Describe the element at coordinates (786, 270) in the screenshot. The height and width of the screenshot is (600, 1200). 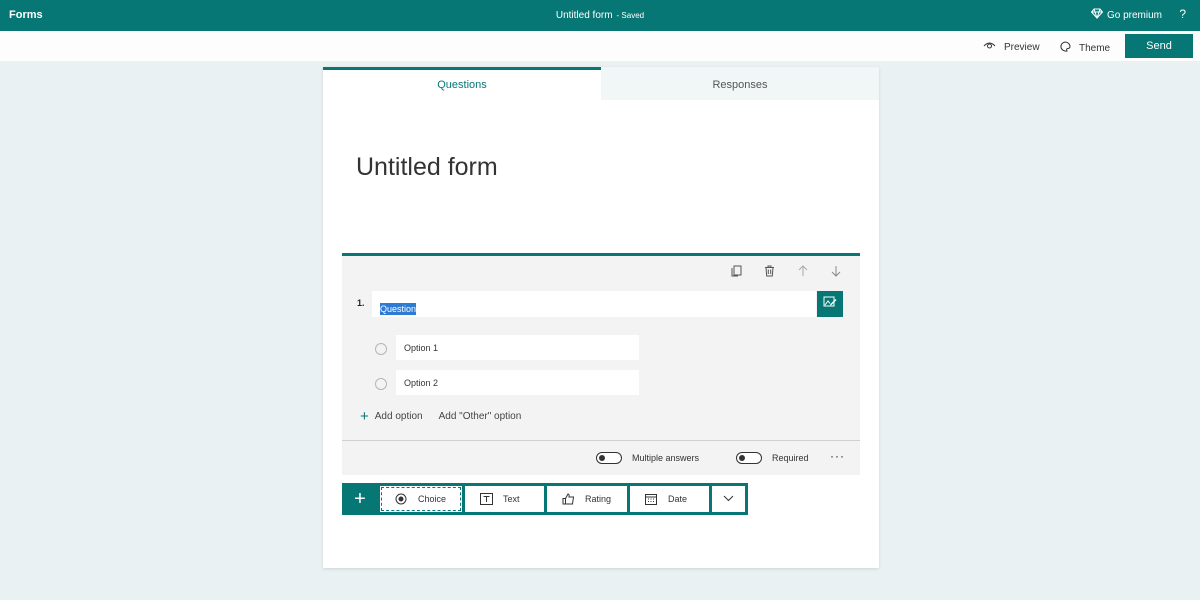
I see `question-actions` at that location.